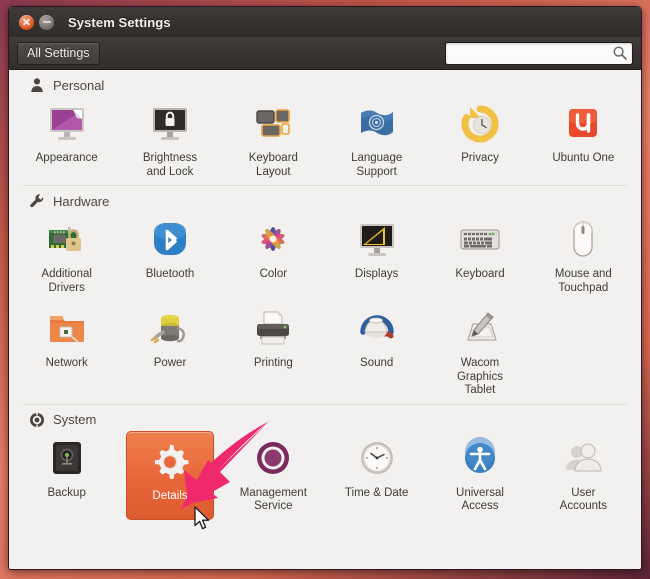 The height and width of the screenshot is (579, 650). I want to click on user-accounts-icon, so click(583, 459).